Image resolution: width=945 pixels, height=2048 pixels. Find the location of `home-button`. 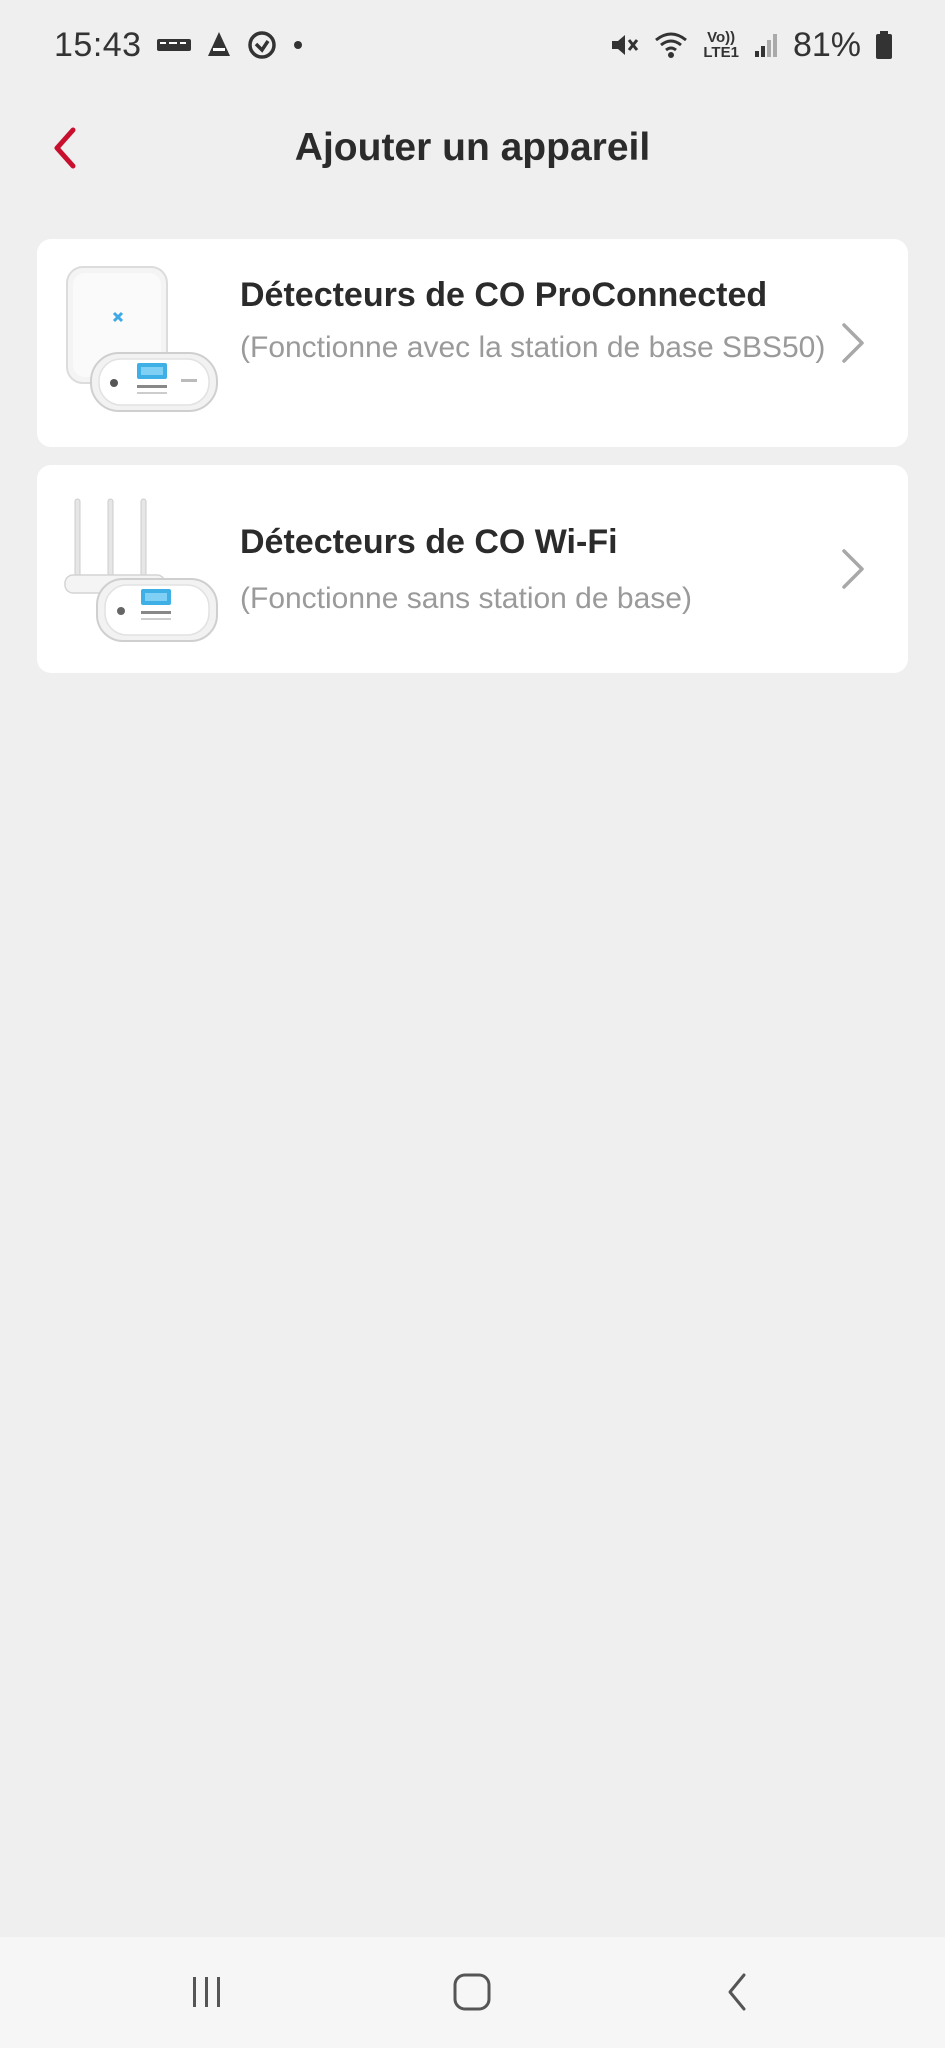

home-button is located at coordinates (472, 1992).